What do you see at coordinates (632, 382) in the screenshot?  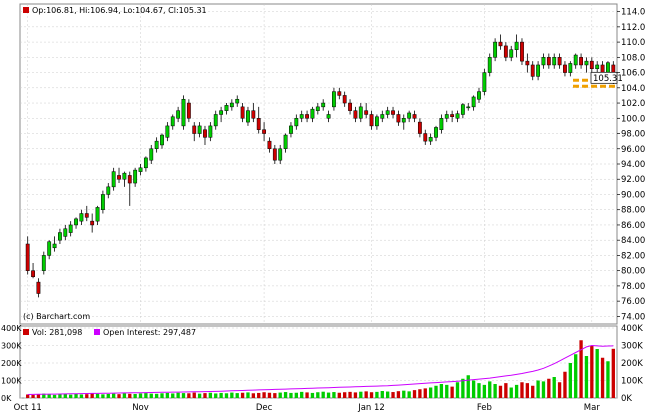 I see `volume-tick-label-right: 100K` at bounding box center [632, 382].